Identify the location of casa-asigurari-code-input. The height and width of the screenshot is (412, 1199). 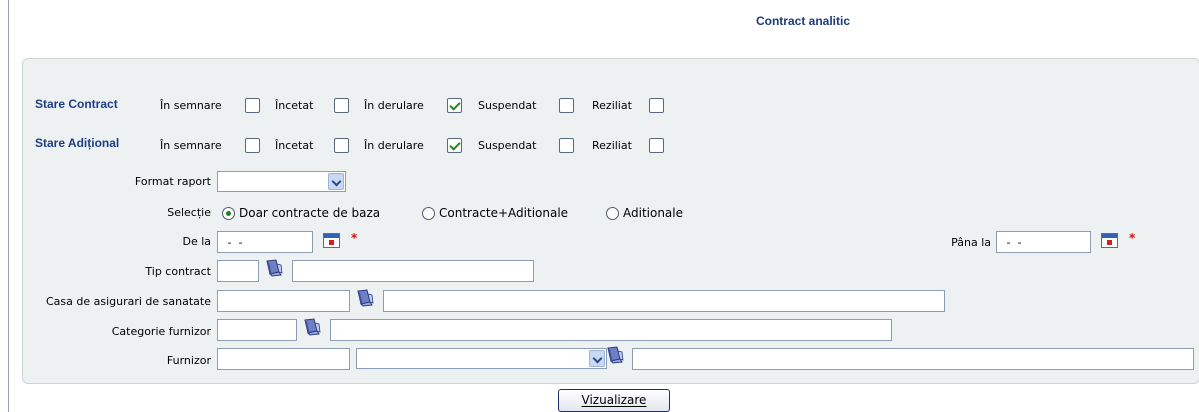
(283, 301).